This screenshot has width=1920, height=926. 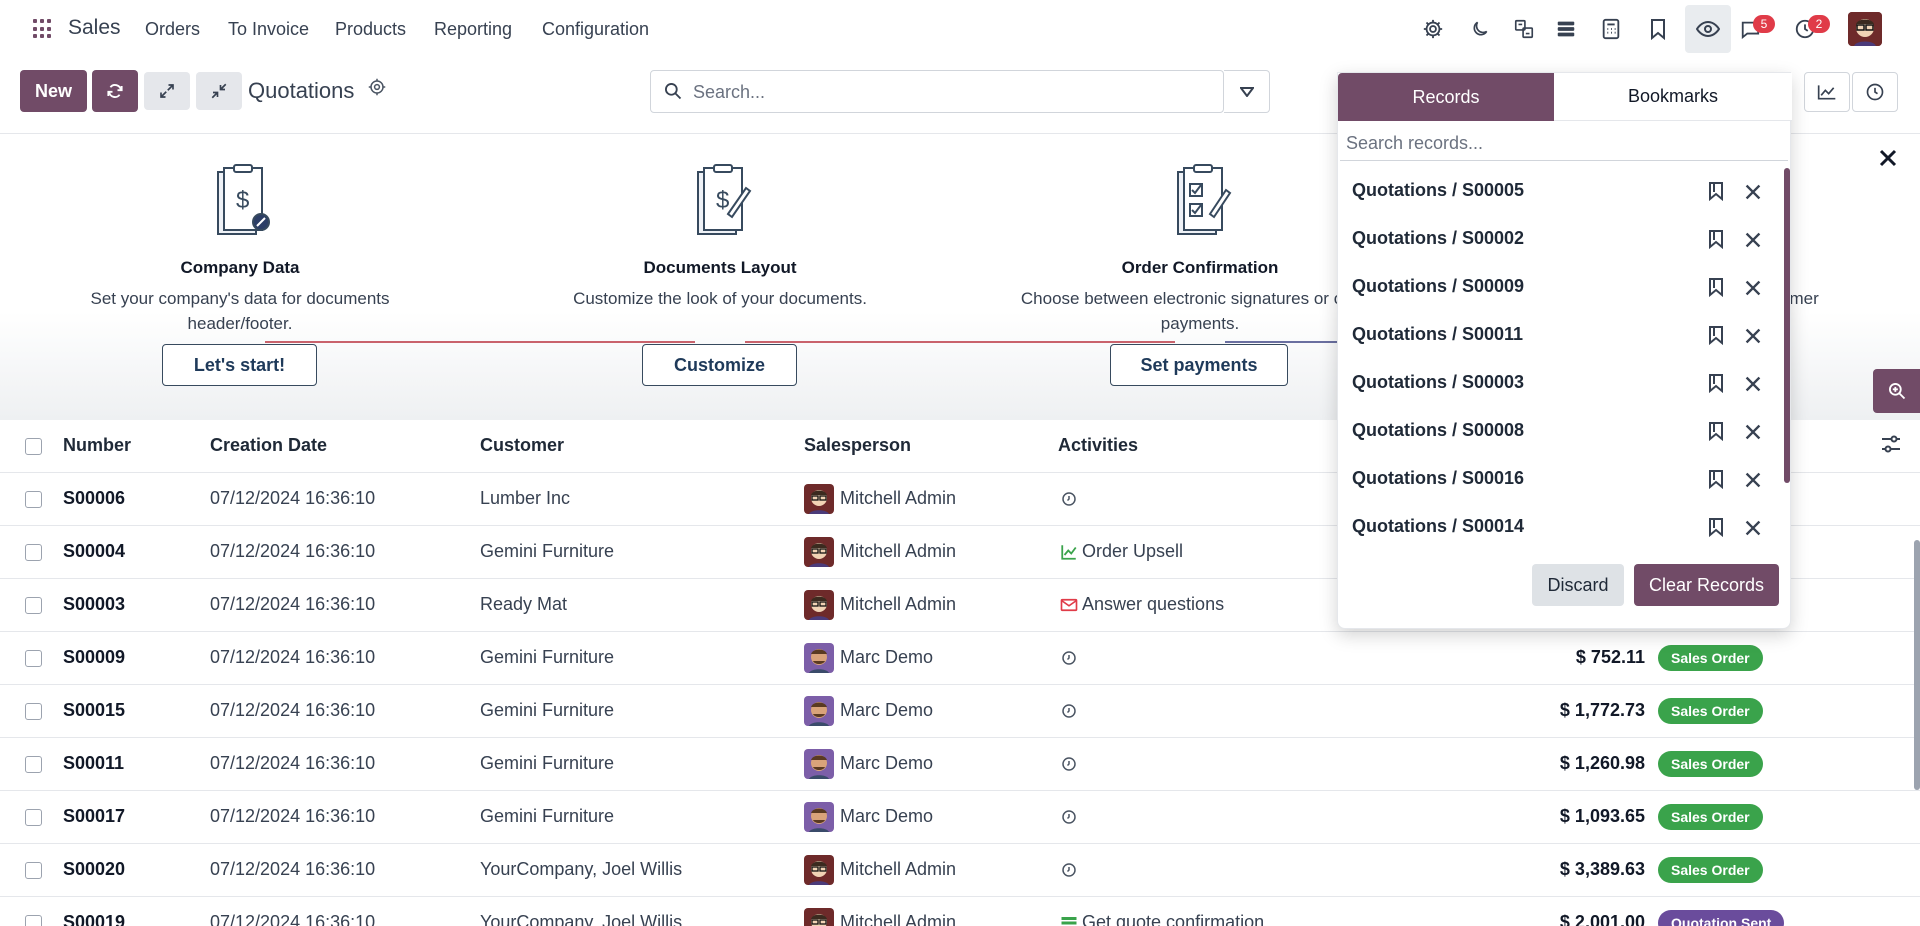 I want to click on graph-view-button, so click(x=1827, y=92).